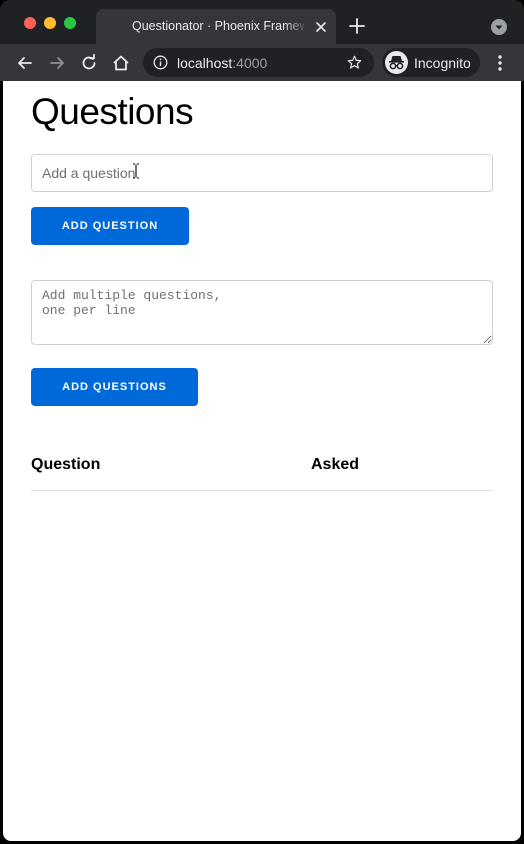  I want to click on tab-bar: Questionator · Phoenix Framework, so click(262, 22).